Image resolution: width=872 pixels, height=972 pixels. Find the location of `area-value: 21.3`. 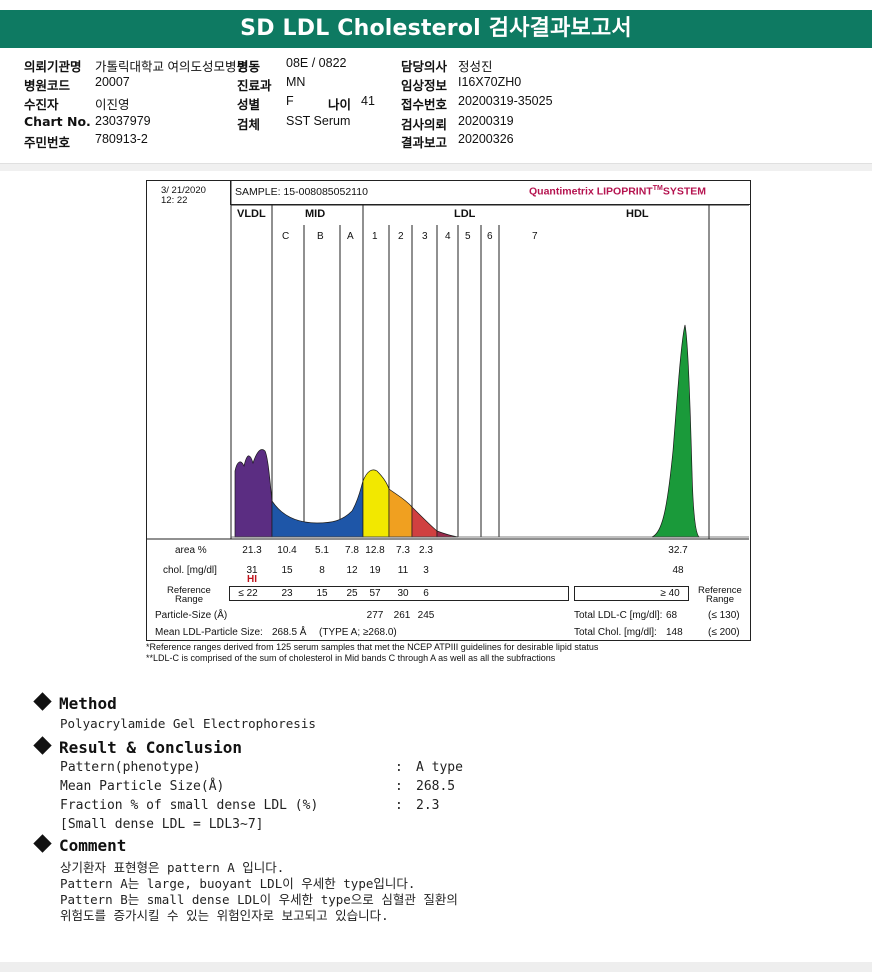

area-value: 21.3 is located at coordinates (252, 550).